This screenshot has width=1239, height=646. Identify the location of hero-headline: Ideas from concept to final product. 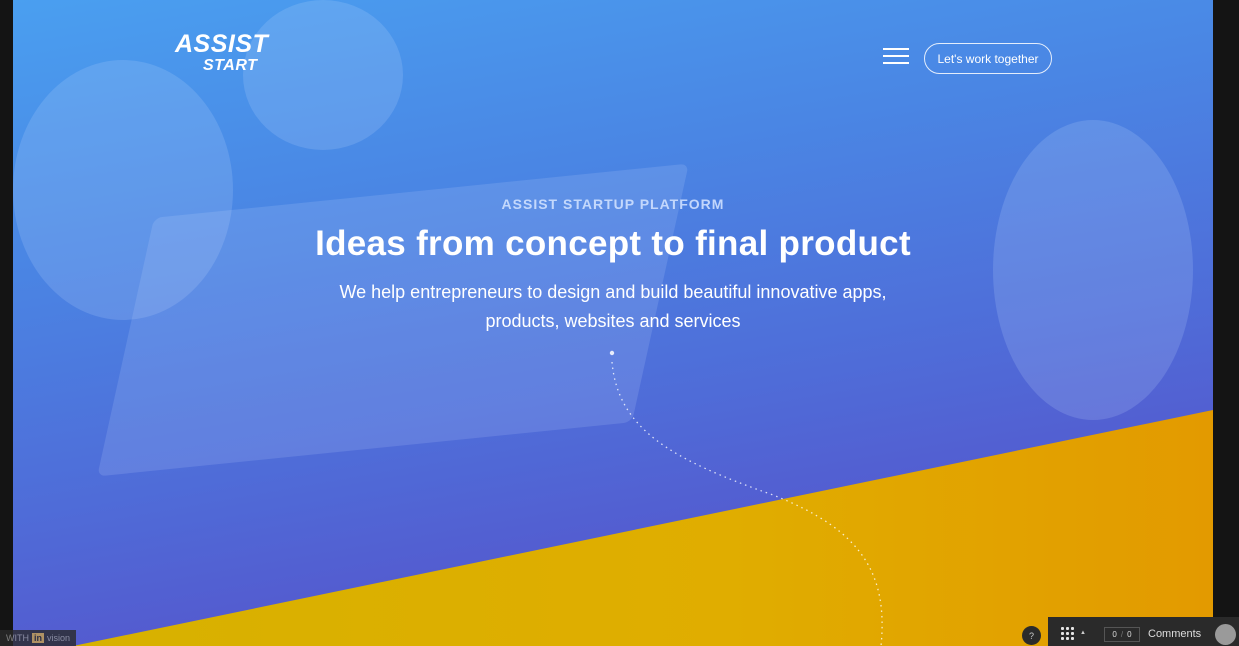
(613, 243).